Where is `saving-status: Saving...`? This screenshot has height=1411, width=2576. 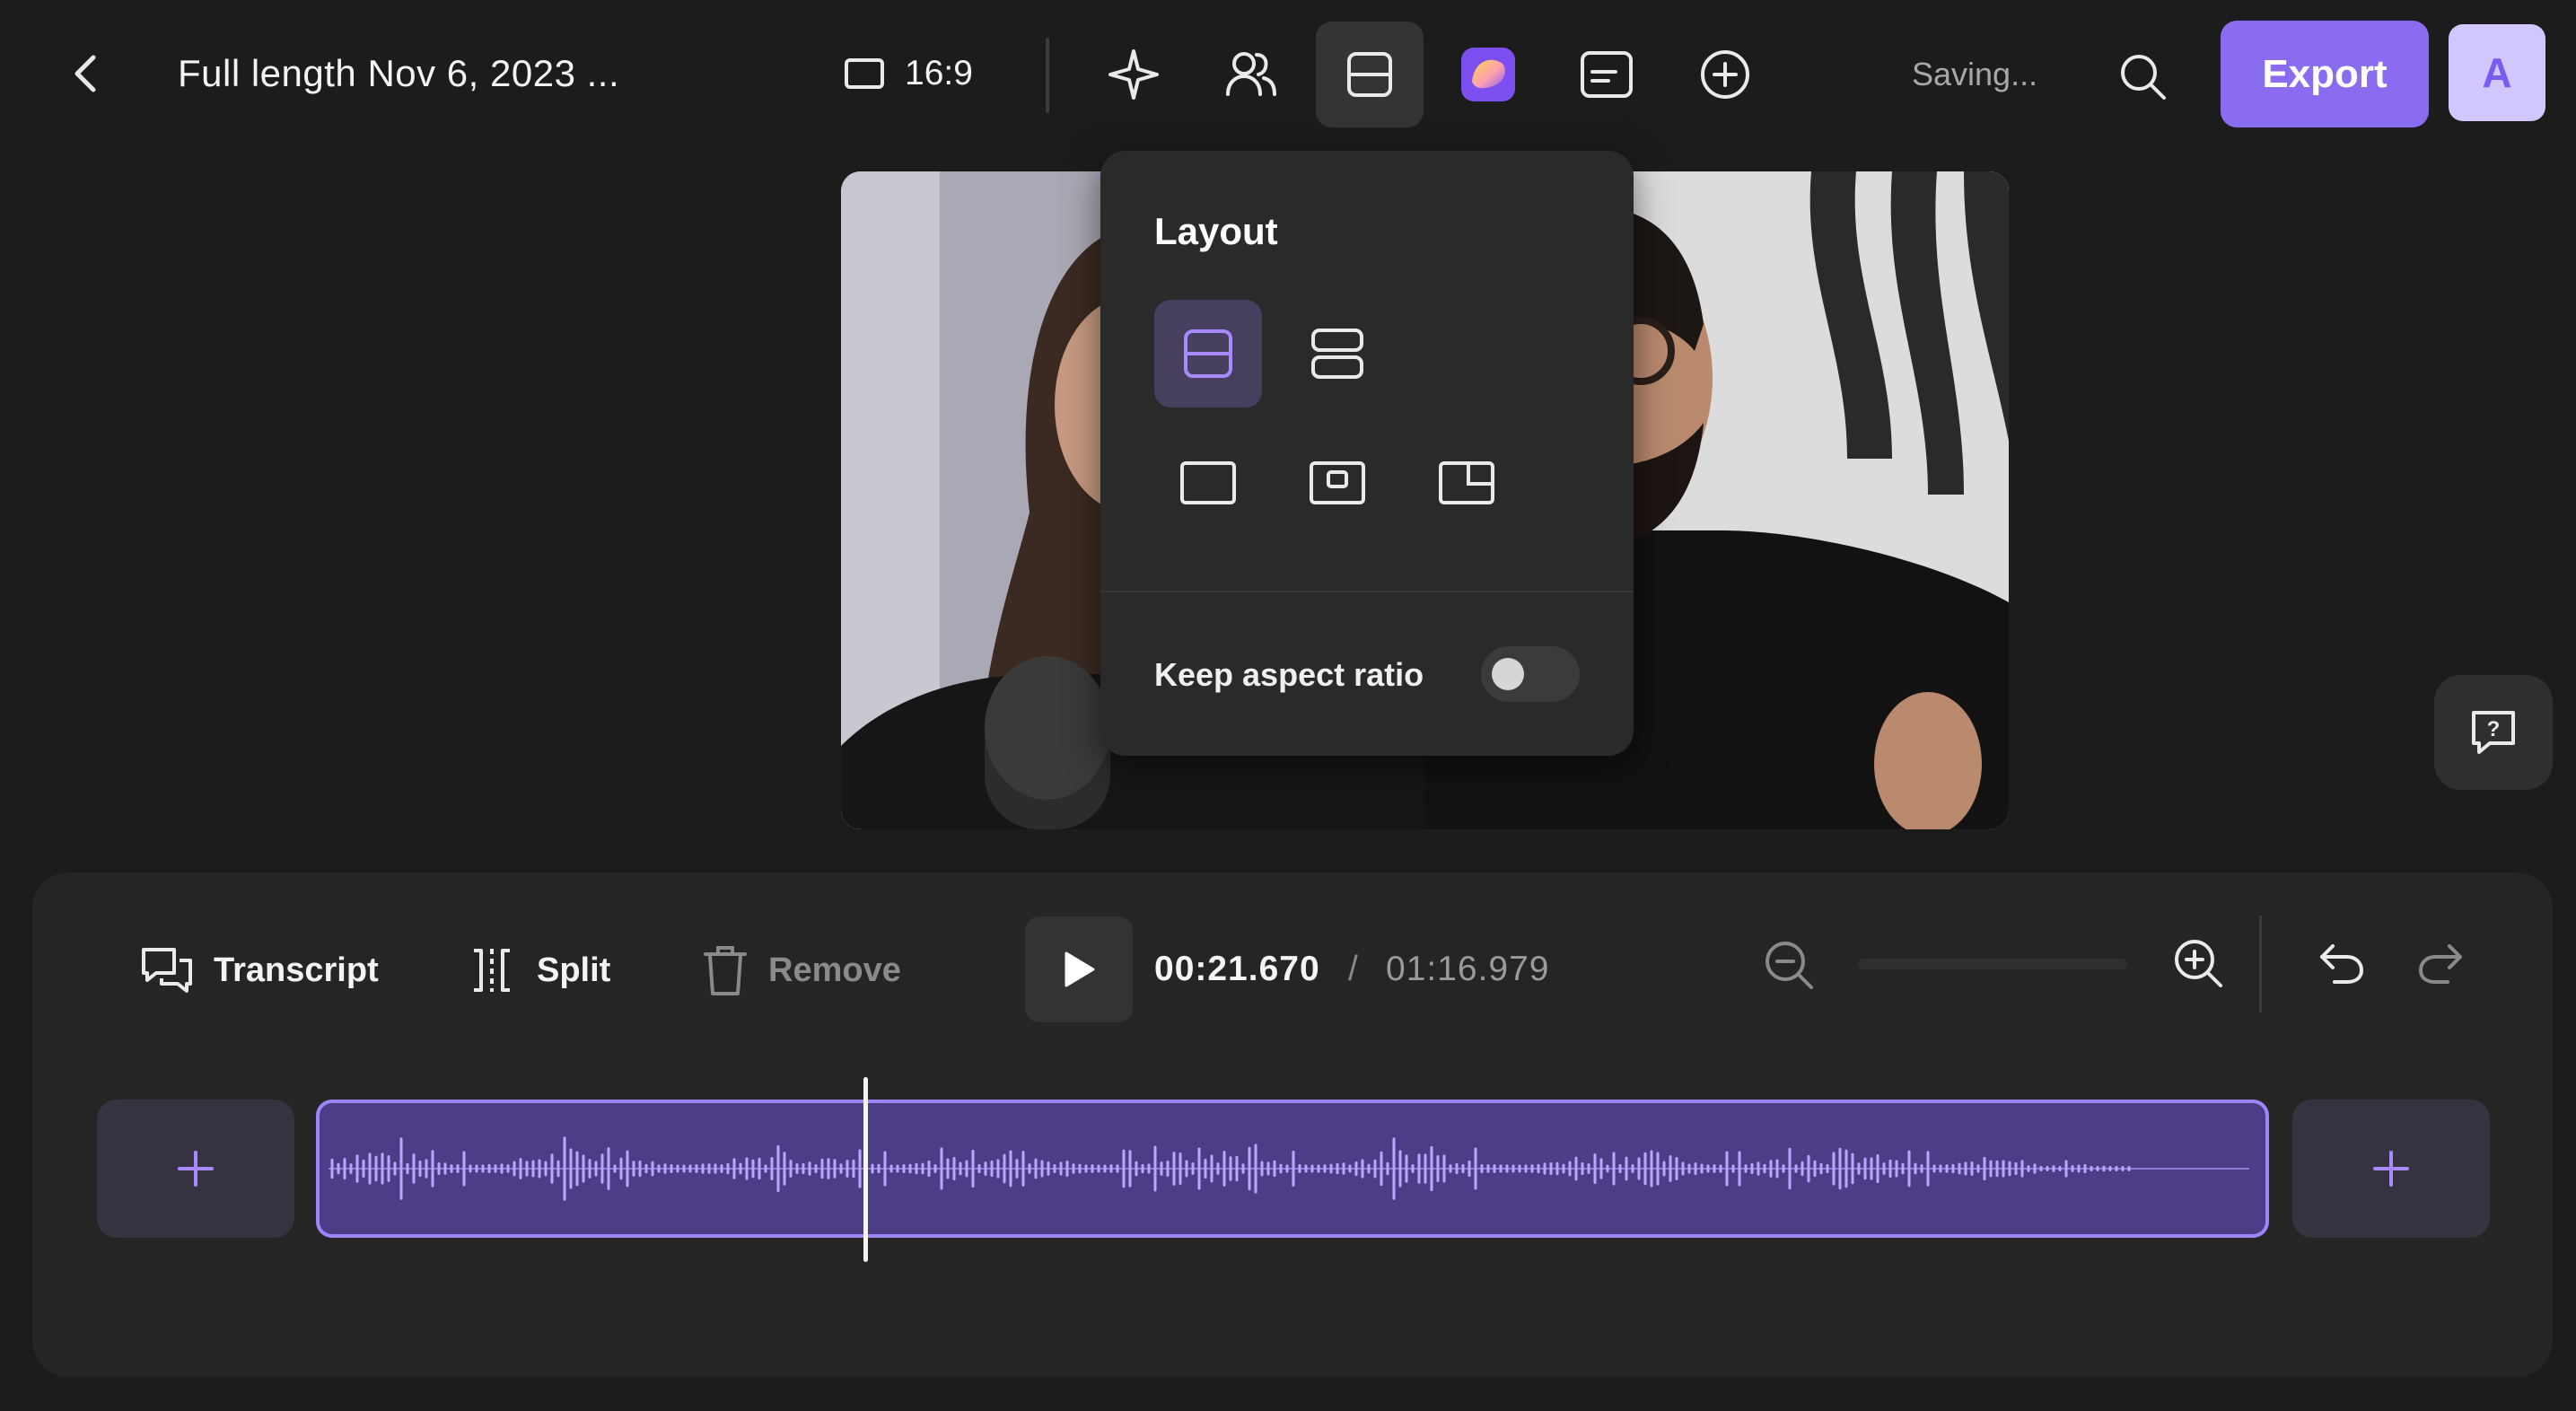 saving-status: Saving... is located at coordinates (1975, 74).